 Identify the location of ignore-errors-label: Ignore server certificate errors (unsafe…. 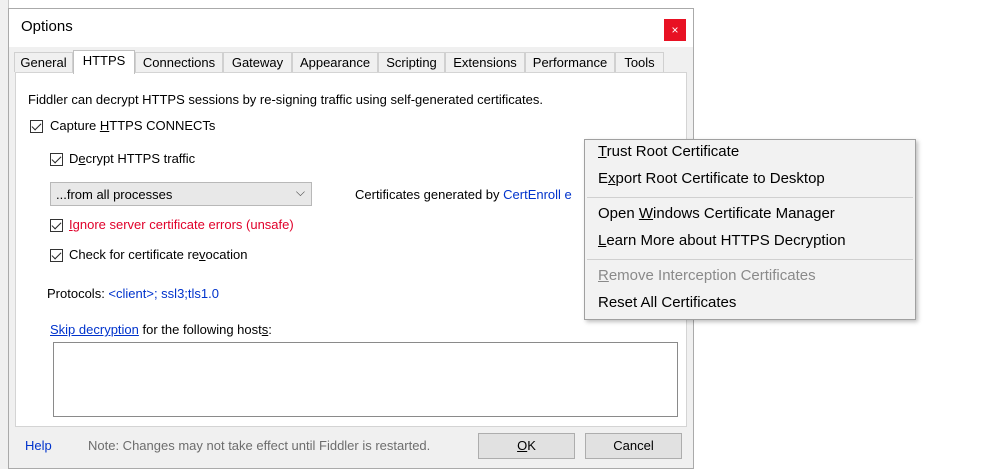
(181, 224).